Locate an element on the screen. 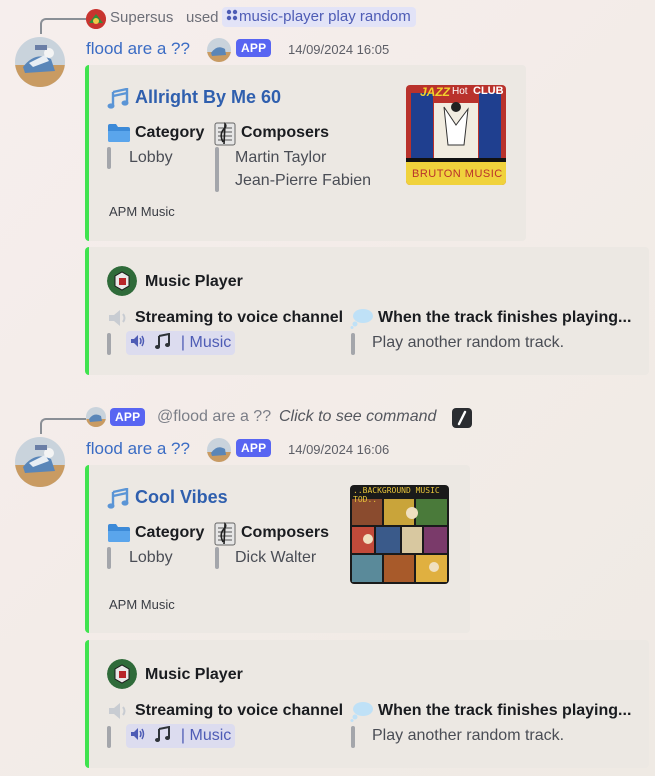 The image size is (655, 776). timestamp: 14/09/2024 16:06 is located at coordinates (339, 449).